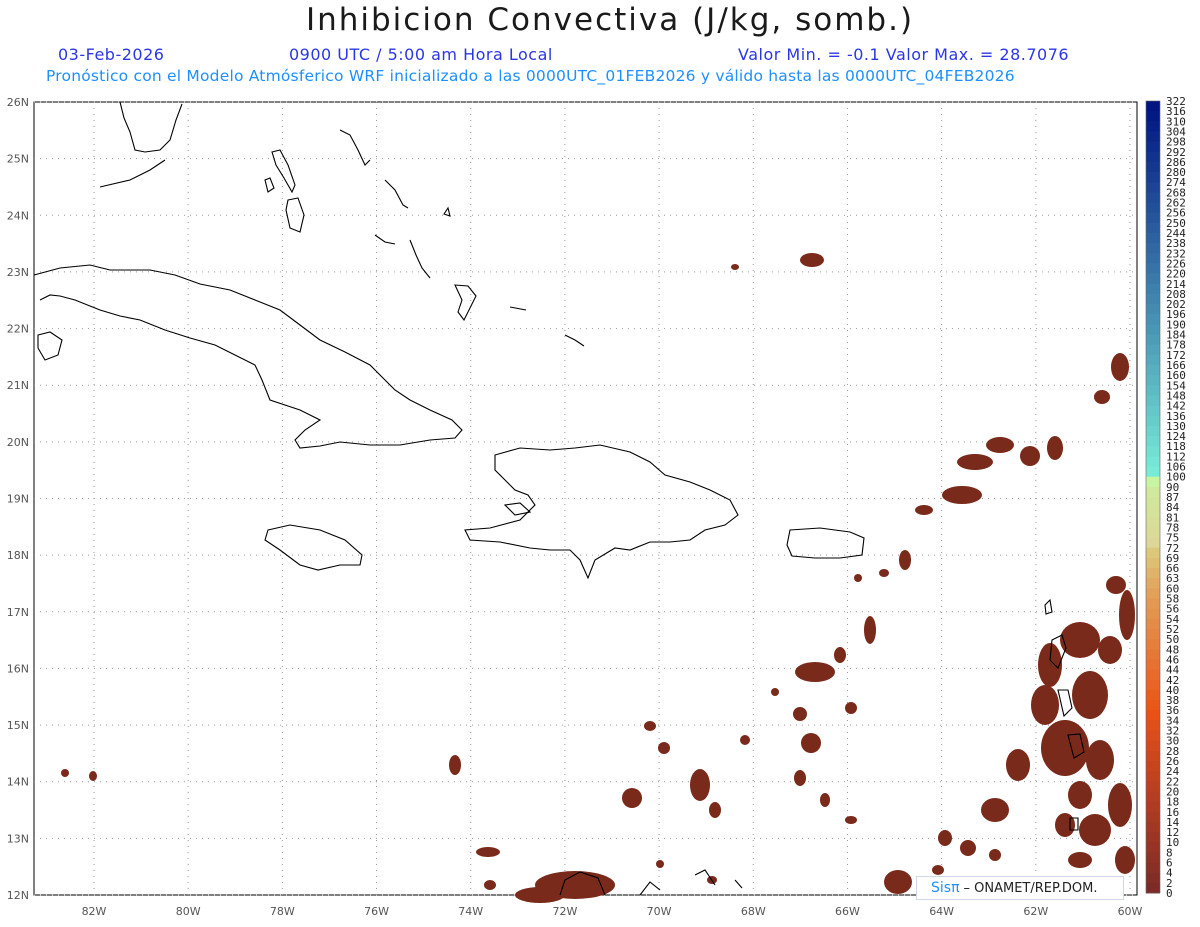 Image resolution: width=1200 pixels, height=927 pixels. What do you see at coordinates (132, 173) in the screenshot?
I see `coast-keys` at bounding box center [132, 173].